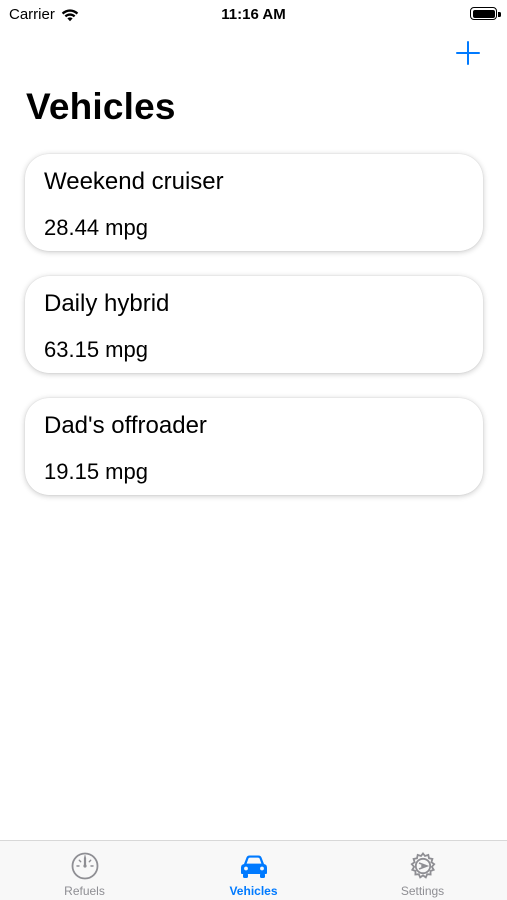 This screenshot has width=507, height=900. I want to click on tab-bar: Refuels Vehicles Settings, so click(253, 870).